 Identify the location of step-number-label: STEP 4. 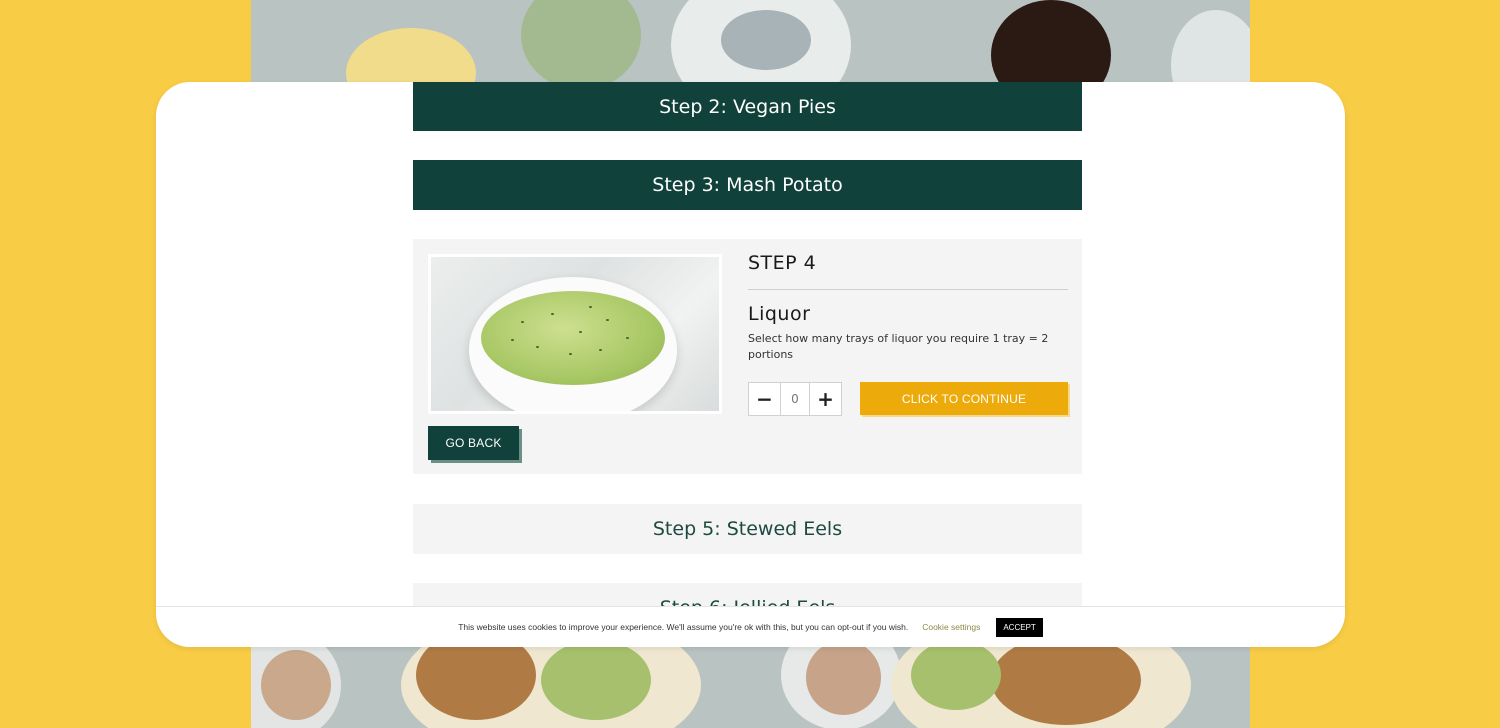
(782, 263).